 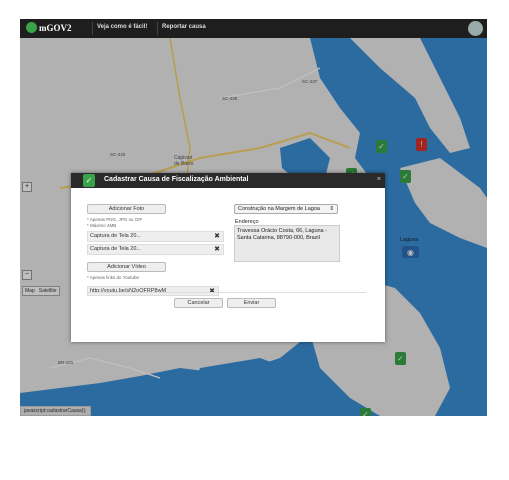 I want to click on user-avatar-icon, so click(x=475, y=28).